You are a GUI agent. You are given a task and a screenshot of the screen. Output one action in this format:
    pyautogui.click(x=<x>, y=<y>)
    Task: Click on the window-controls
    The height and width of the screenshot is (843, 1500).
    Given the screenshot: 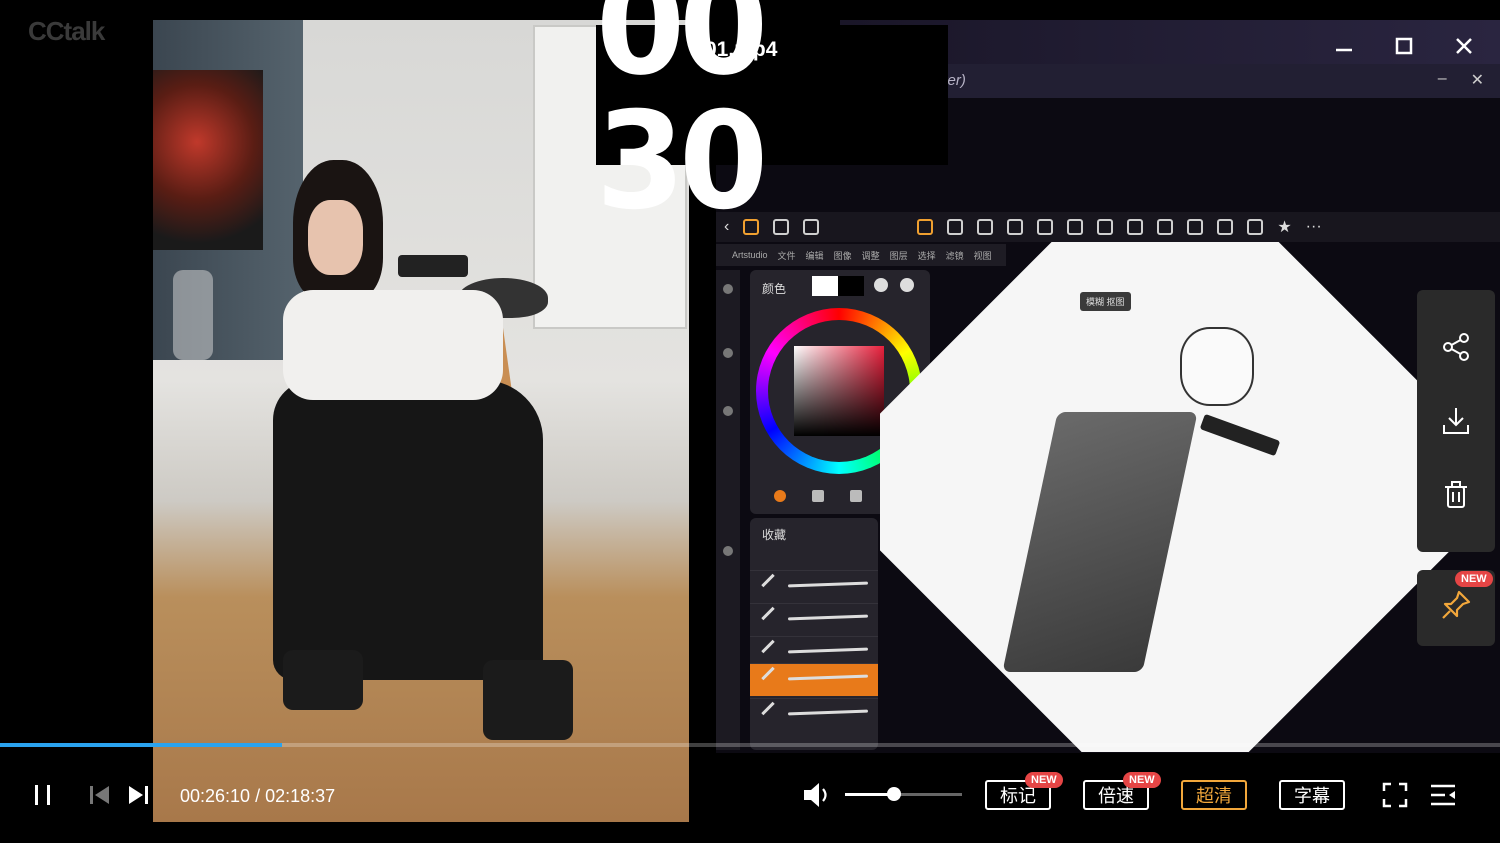 What is the action you would take?
    pyautogui.click(x=1404, y=46)
    